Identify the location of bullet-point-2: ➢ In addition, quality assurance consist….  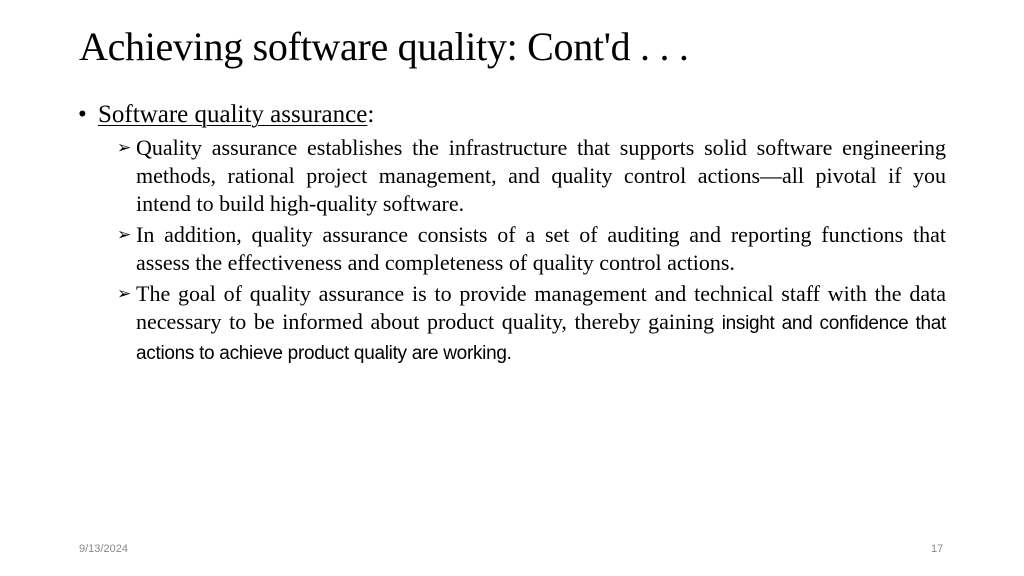
(531, 249).